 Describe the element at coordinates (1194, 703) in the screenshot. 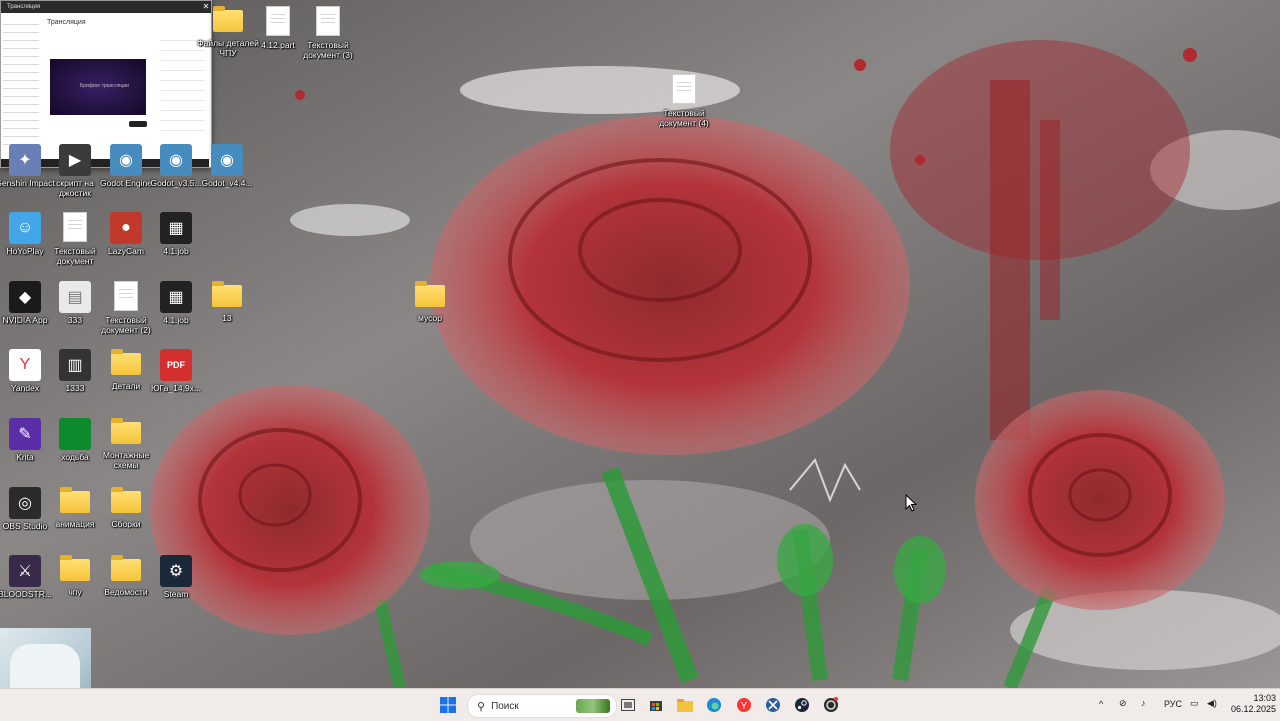

I see `monitor-icon: ▭` at that location.